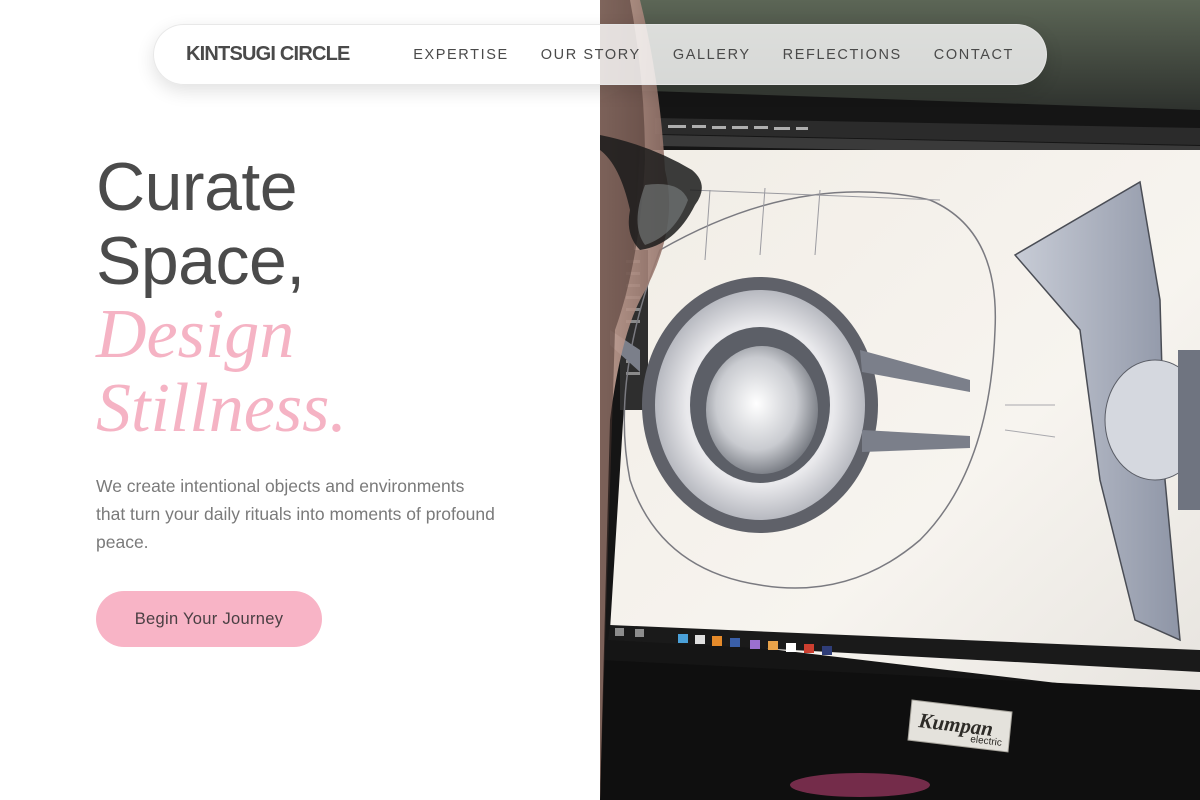 The image size is (1200, 800). I want to click on headline-accent-line-2: Stillness., so click(221, 408).